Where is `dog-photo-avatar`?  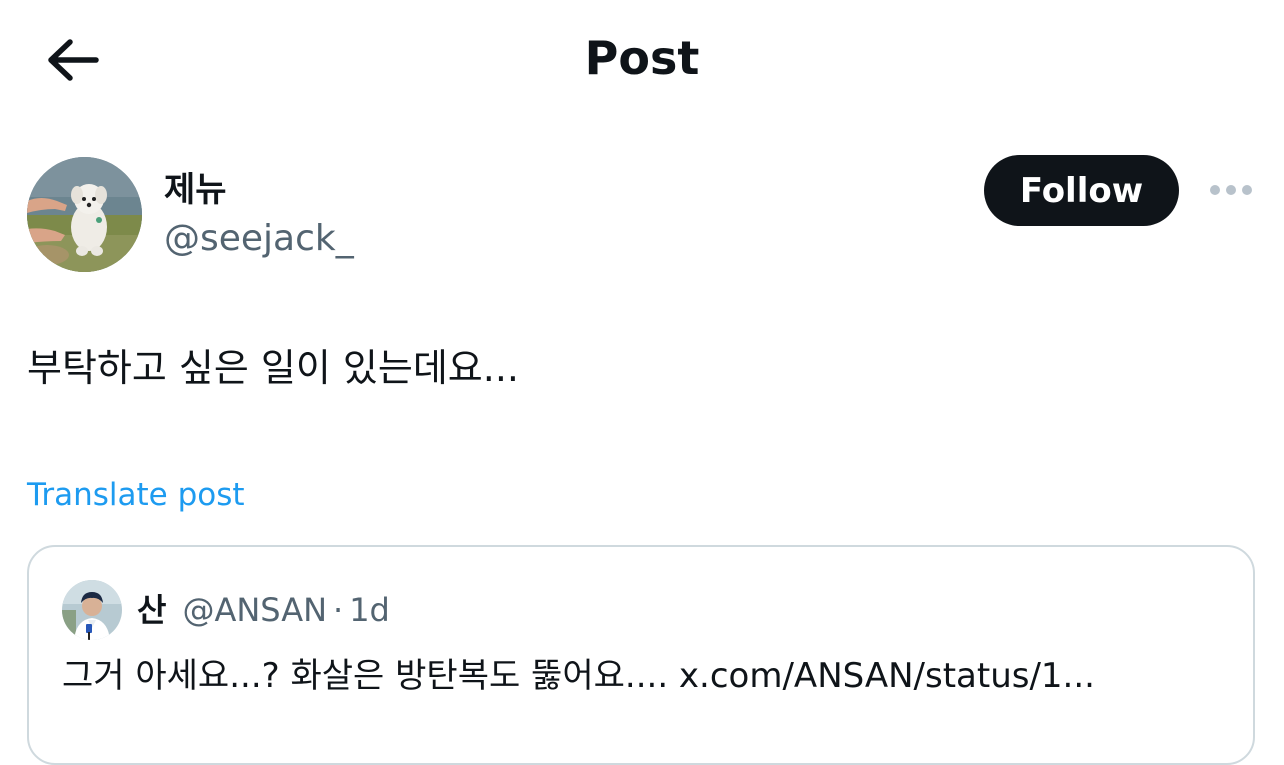 dog-photo-avatar is located at coordinates (84, 214).